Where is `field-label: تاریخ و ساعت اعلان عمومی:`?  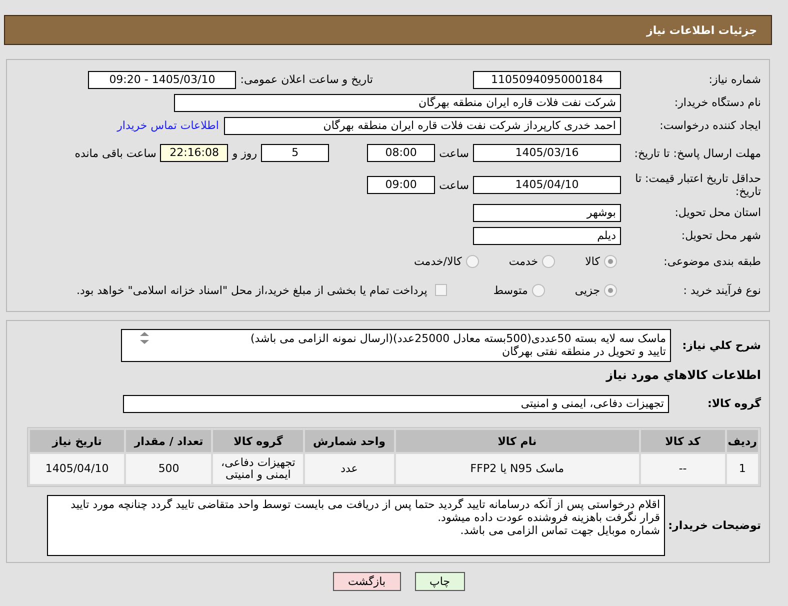 field-label: تاریخ و ساعت اعلان عمومی: is located at coordinates (306, 79).